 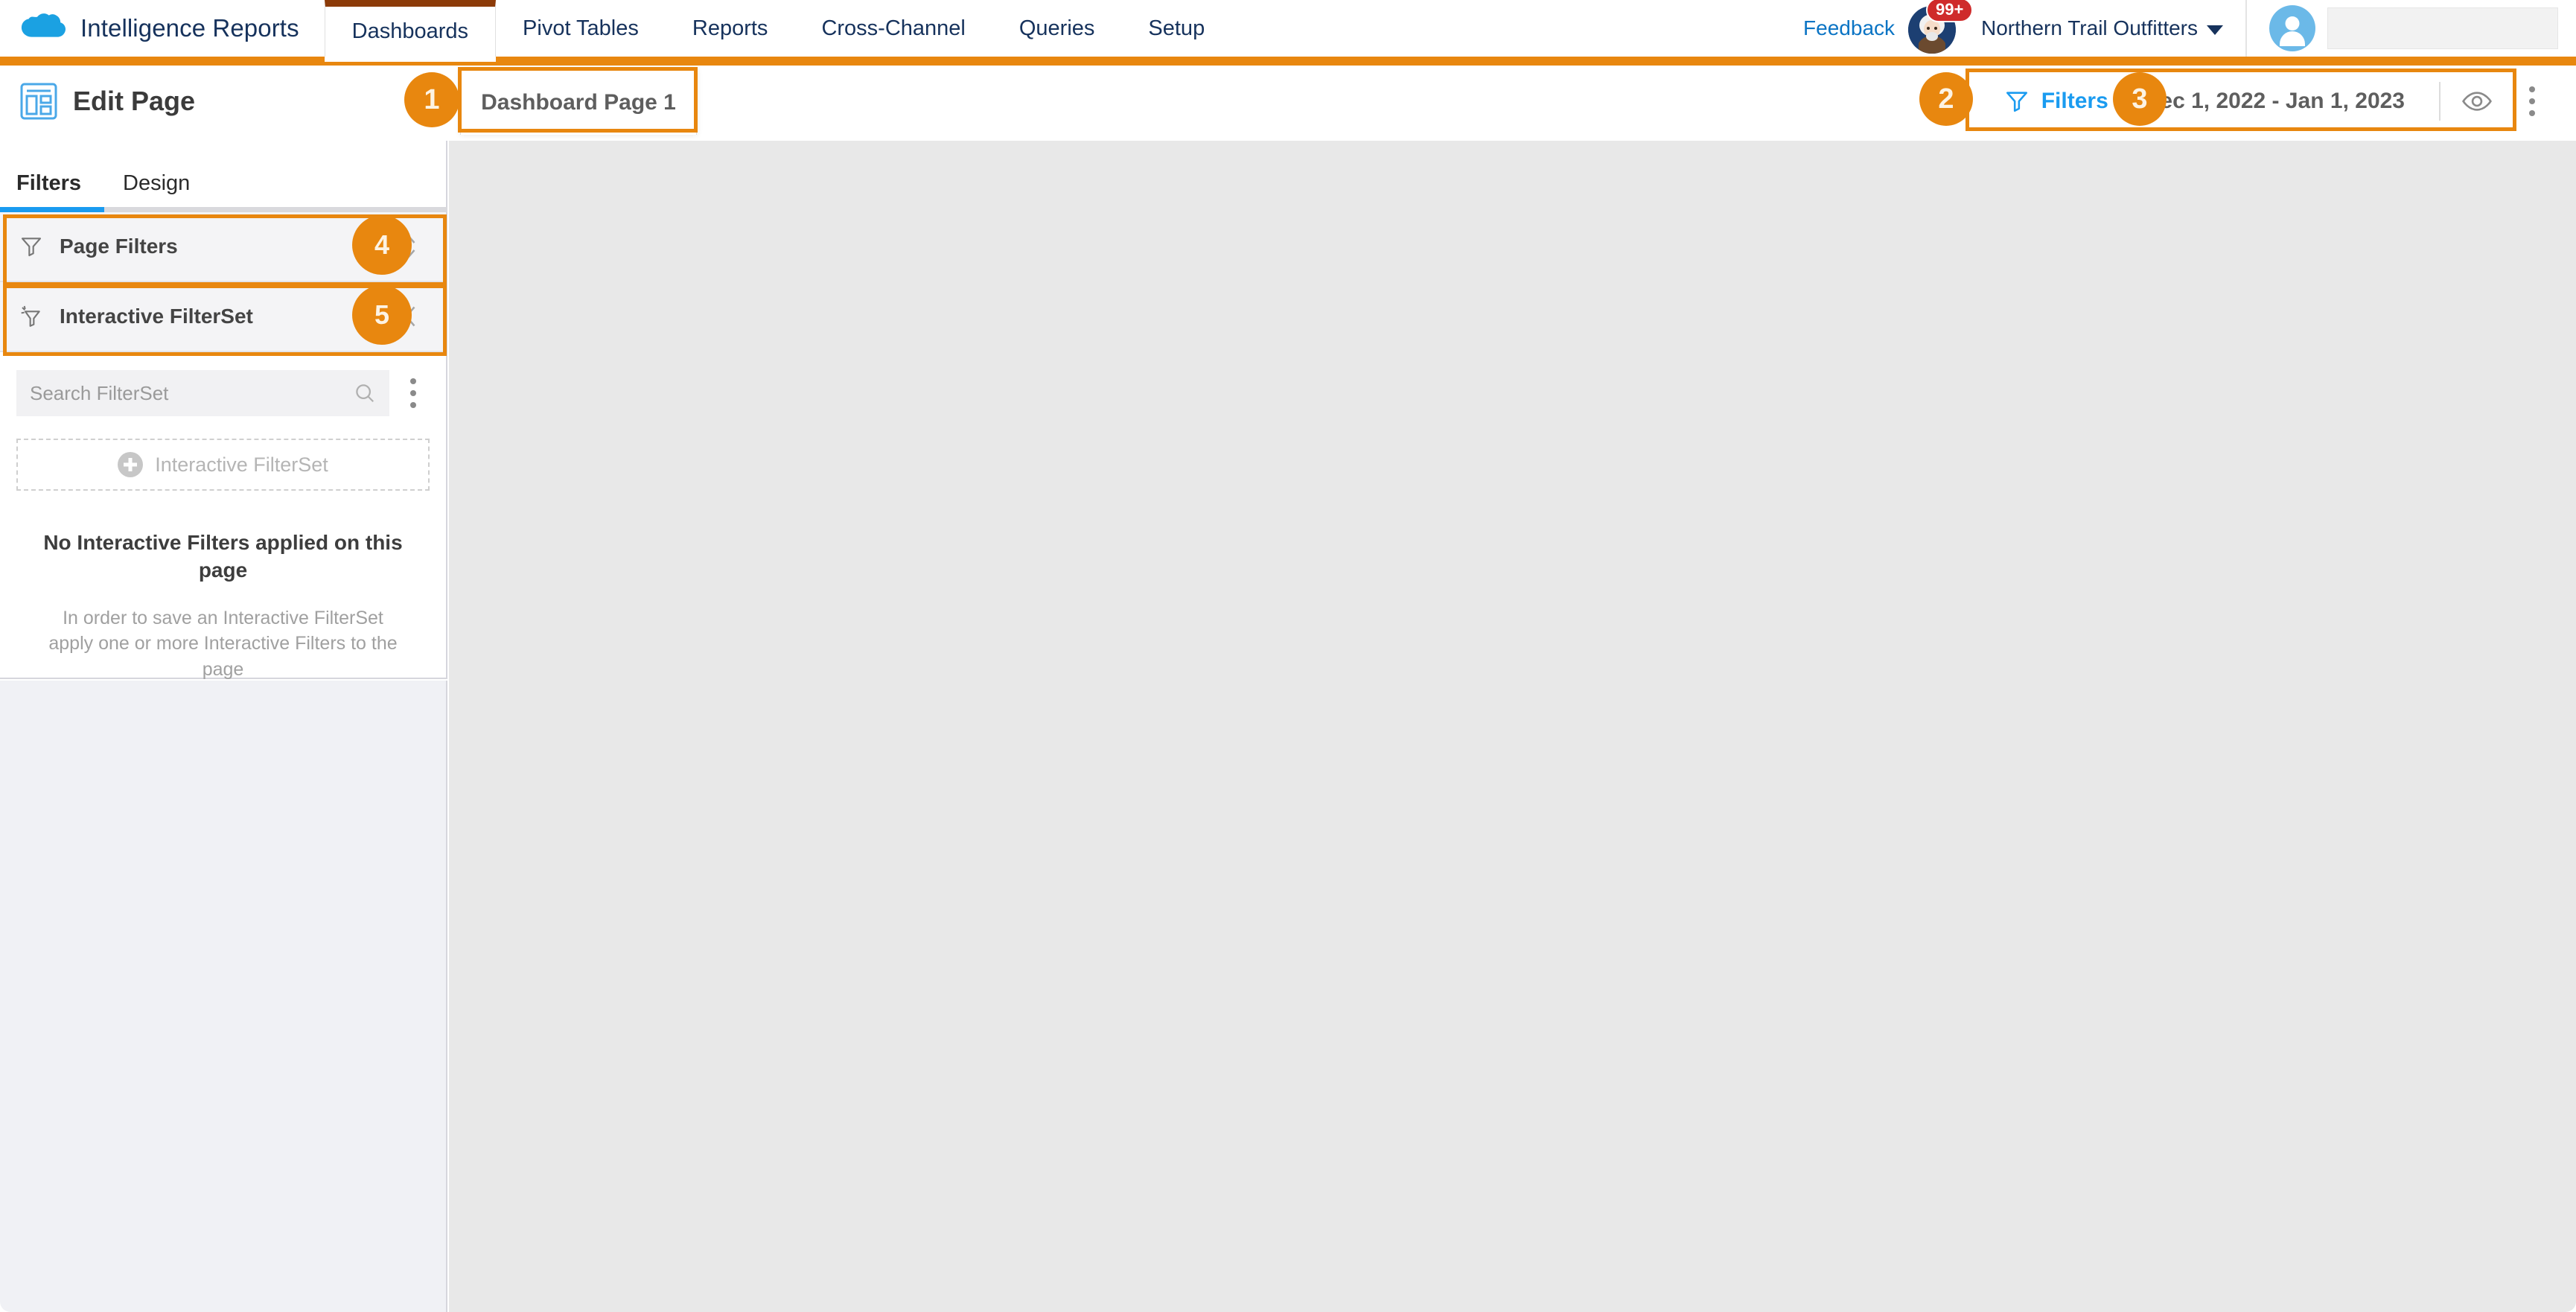 I want to click on salesforce-cloud-icon, so click(x=43, y=25).